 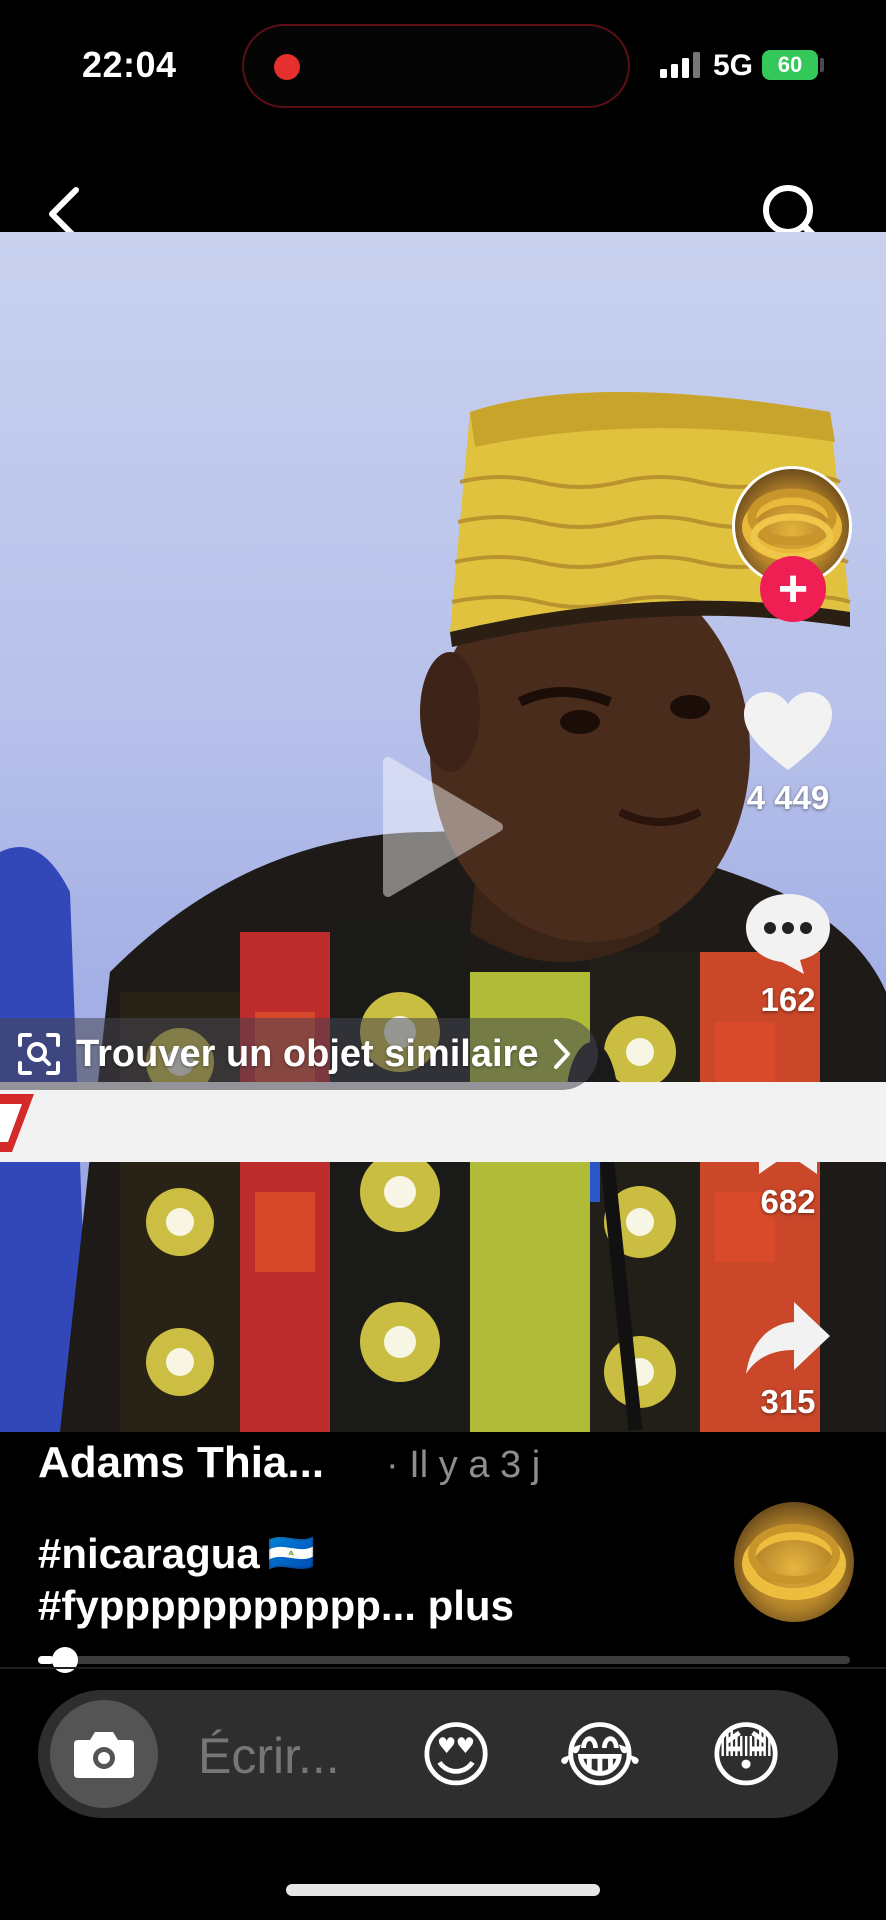 I want to click on heart-icon, so click(x=788, y=731).